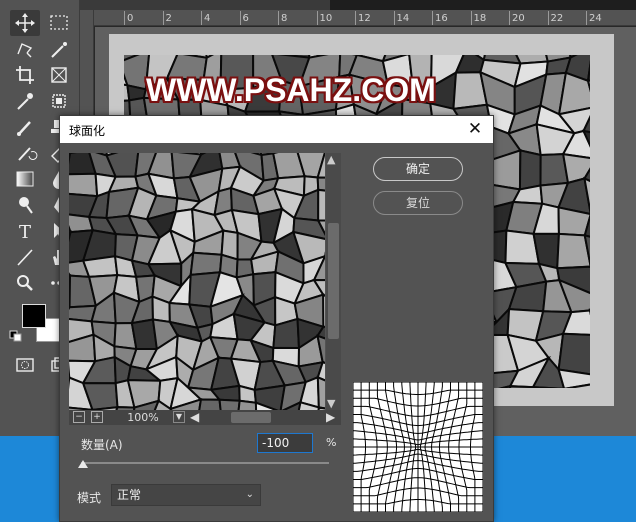 The image size is (636, 522). Describe the element at coordinates (326, 18) in the screenshot. I see `ruler-tick-label: 10` at that location.